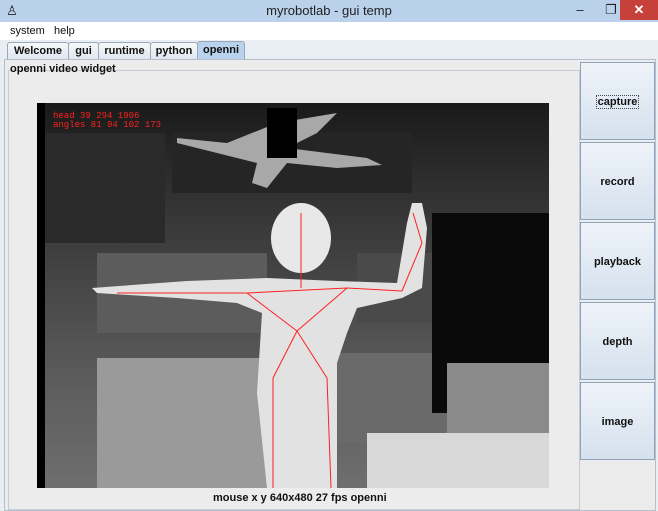 Image resolution: width=658 pixels, height=511 pixels. Describe the element at coordinates (617, 421) in the screenshot. I see `image-button: image` at that location.